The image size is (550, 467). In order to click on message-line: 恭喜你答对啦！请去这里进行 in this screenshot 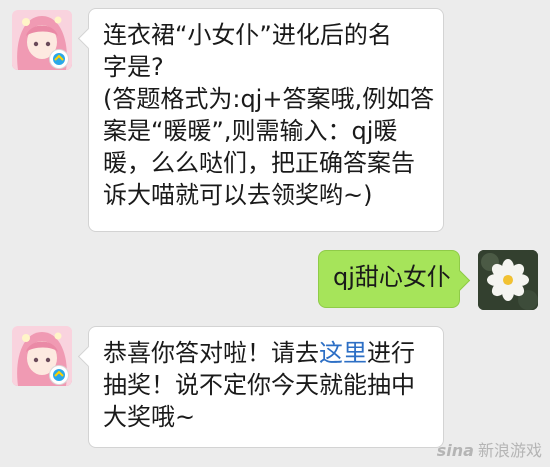, I will do `click(266, 353)`.